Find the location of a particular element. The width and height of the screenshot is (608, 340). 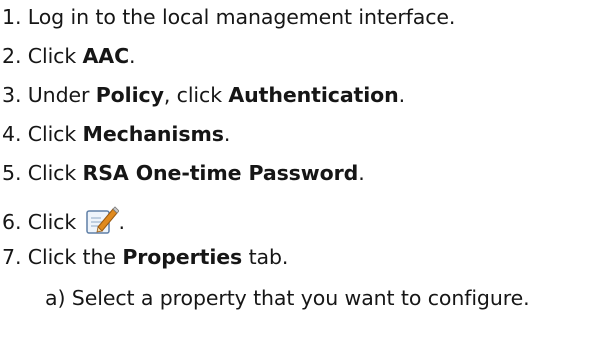

step-number: 3. is located at coordinates (12, 95).